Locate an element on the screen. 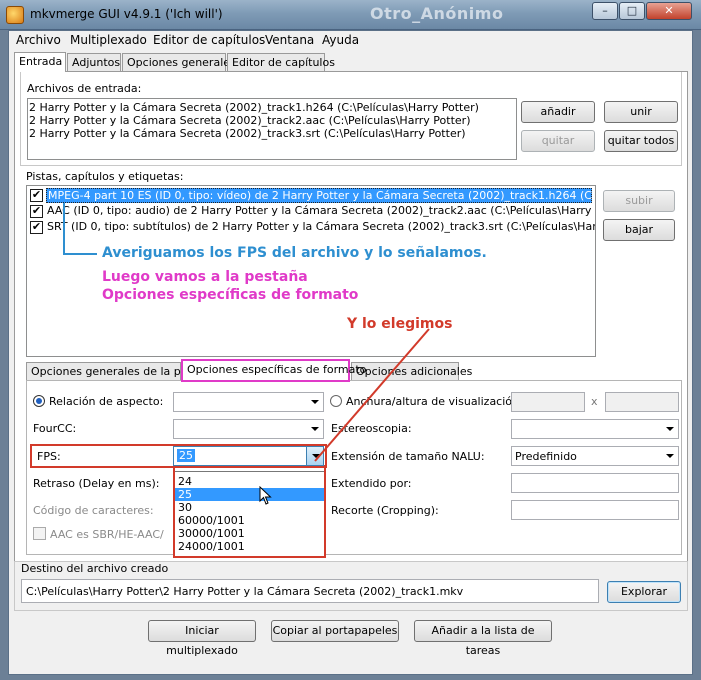 The height and width of the screenshot is (680, 701). mkvmerge-app-icon is located at coordinates (15, 15).